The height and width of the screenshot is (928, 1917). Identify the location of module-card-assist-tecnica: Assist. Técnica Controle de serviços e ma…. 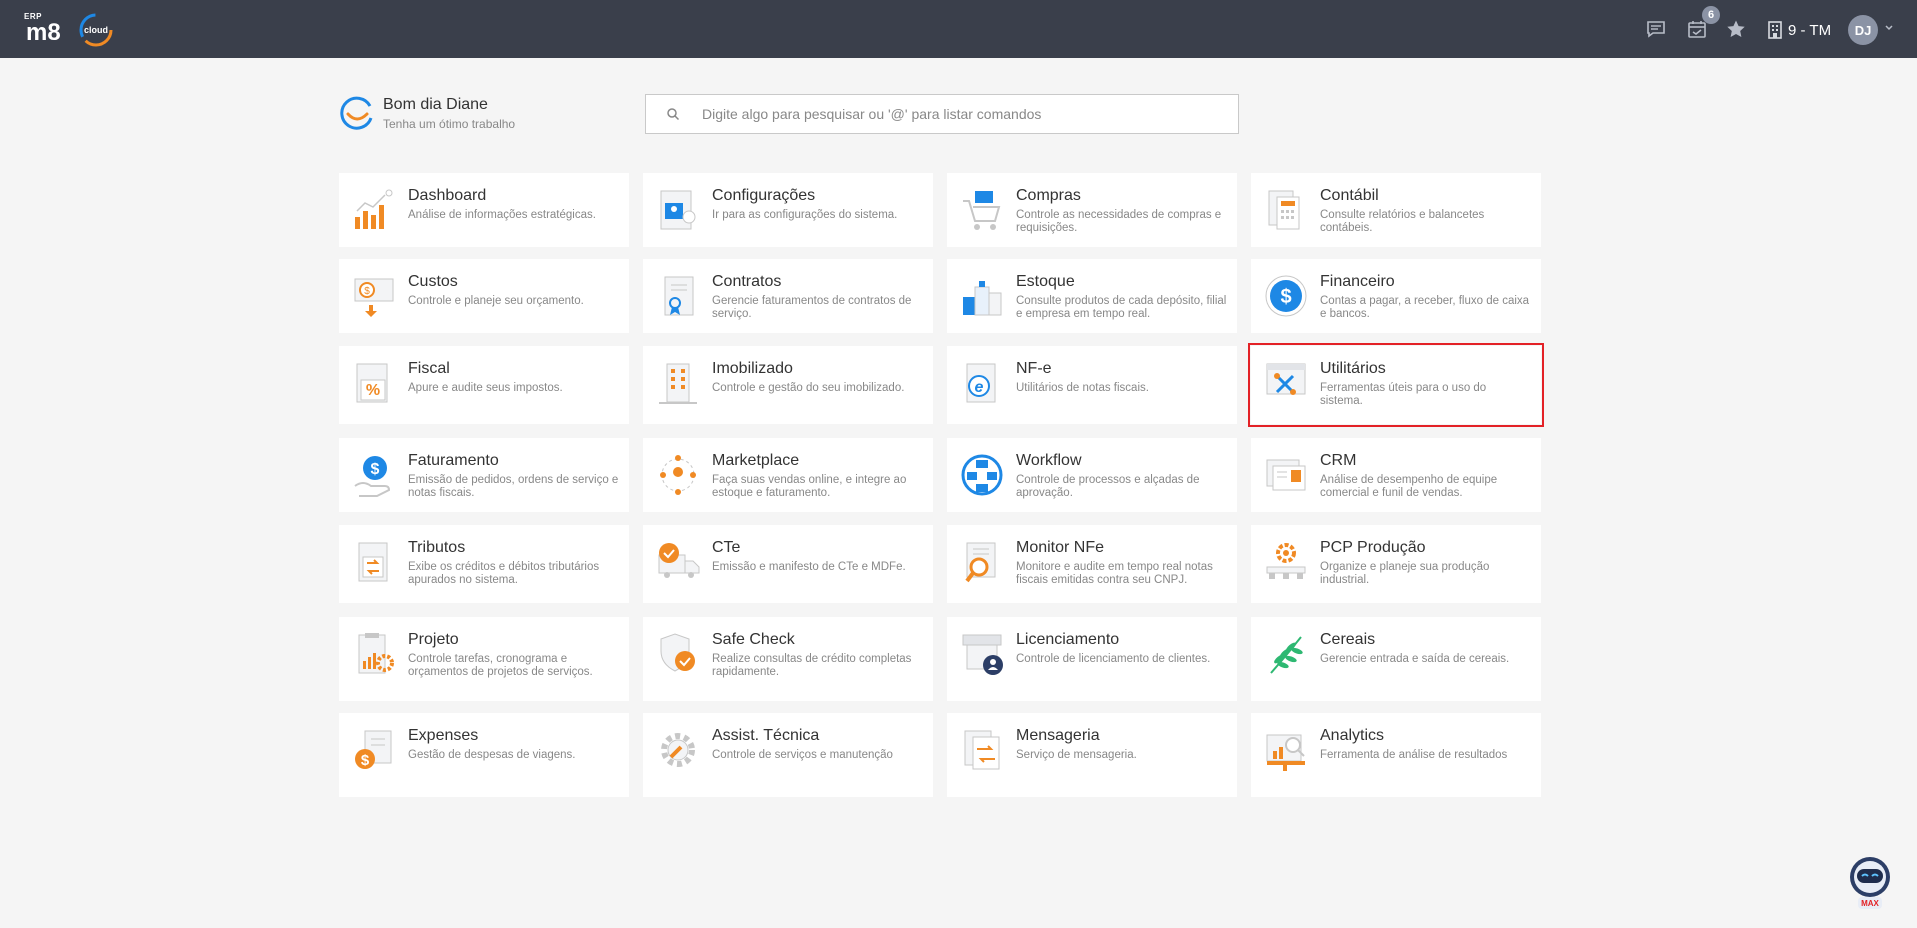
(788, 755).